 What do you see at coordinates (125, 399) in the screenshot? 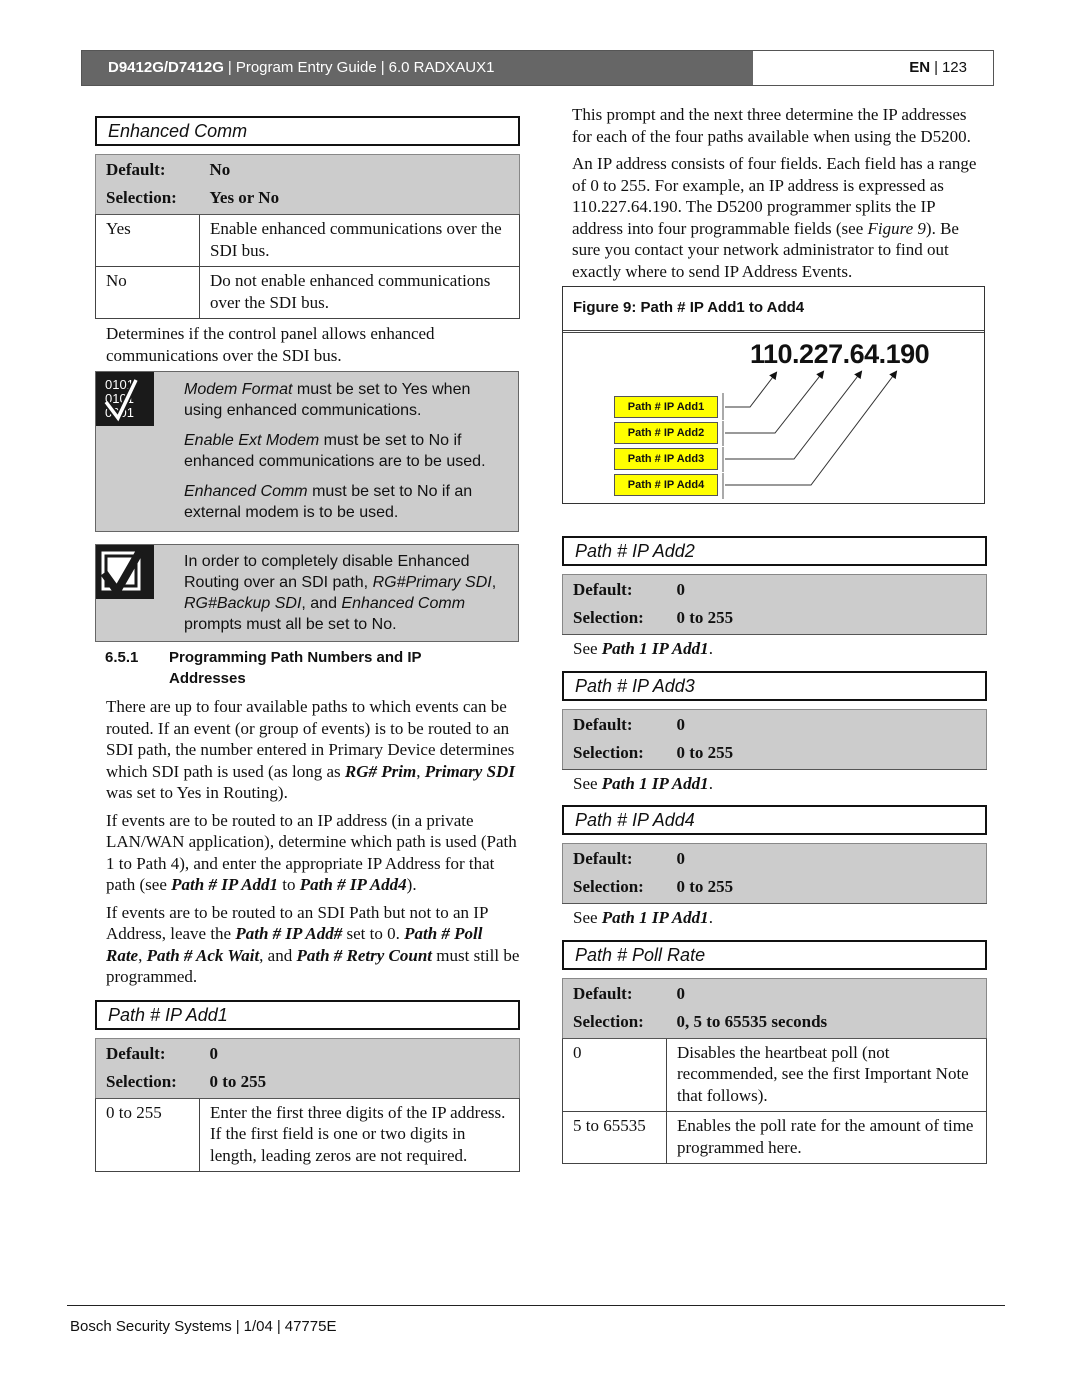
I see `binary-checkmark-icon: 0101 0101 0001` at bounding box center [125, 399].